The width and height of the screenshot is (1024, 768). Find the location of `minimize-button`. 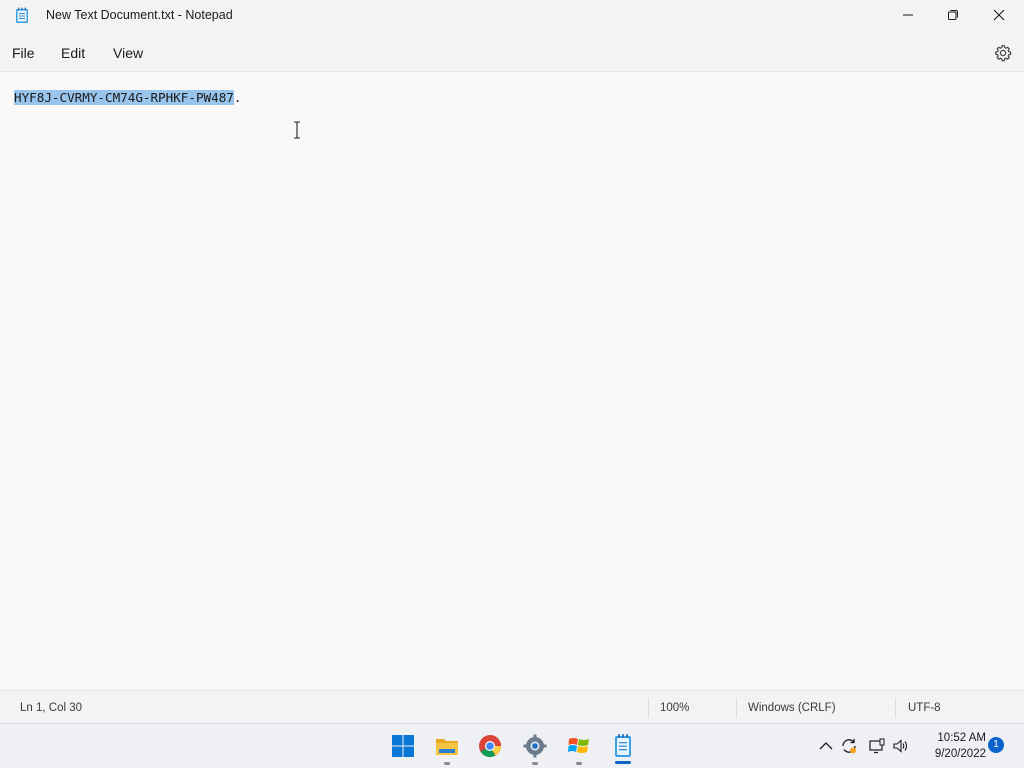

minimize-button is located at coordinates (908, 15).